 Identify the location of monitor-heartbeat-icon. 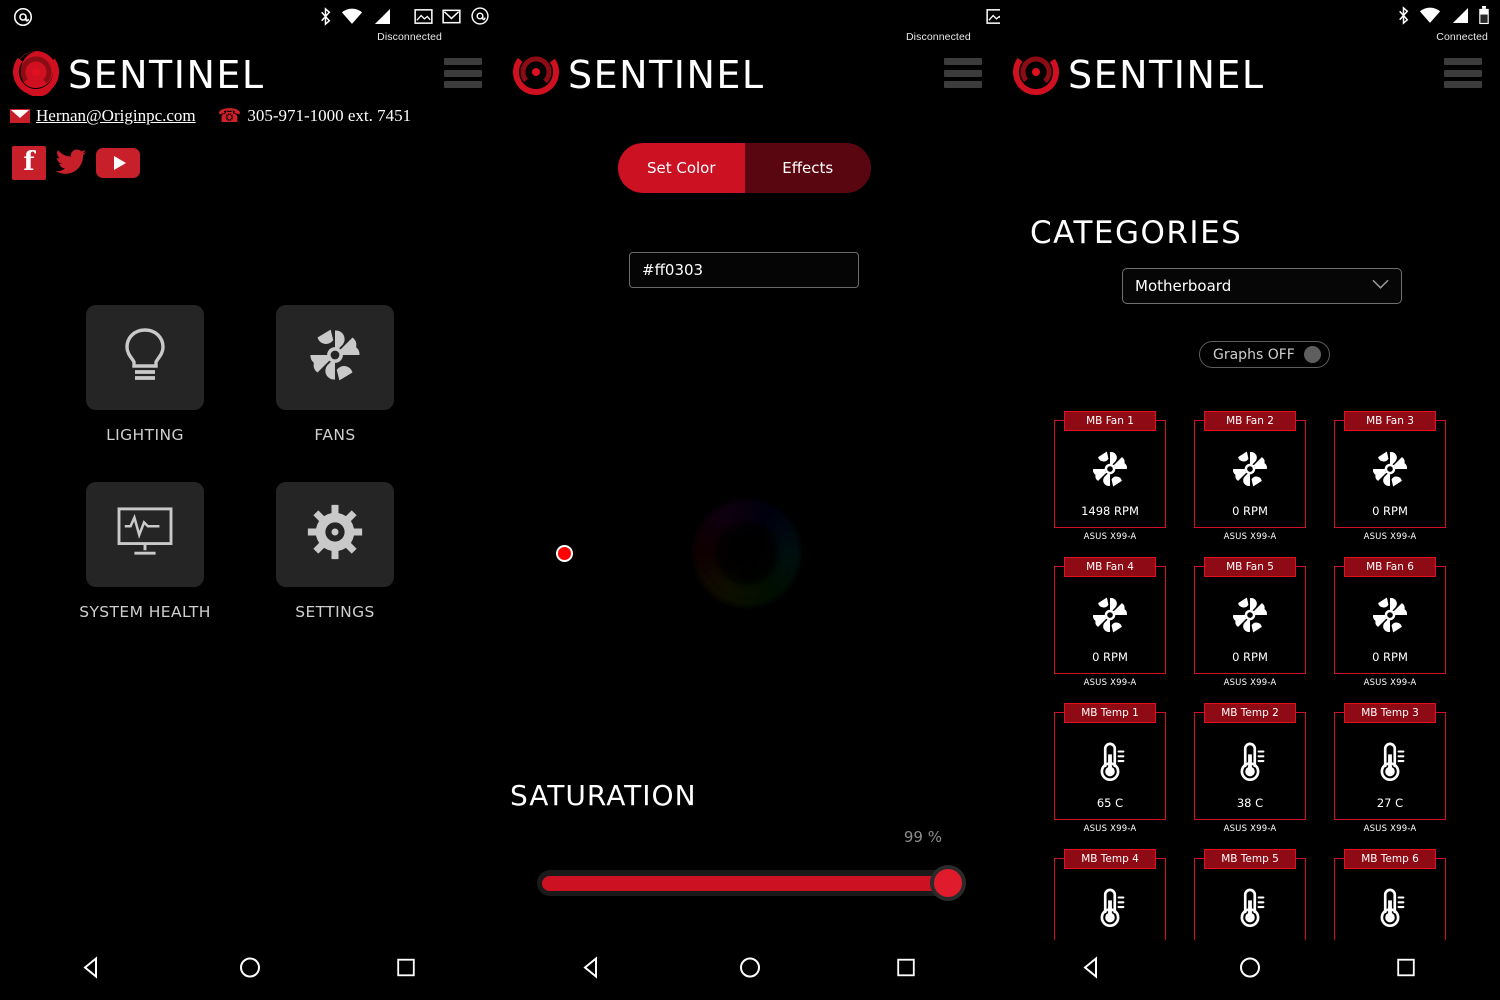
(145, 534).